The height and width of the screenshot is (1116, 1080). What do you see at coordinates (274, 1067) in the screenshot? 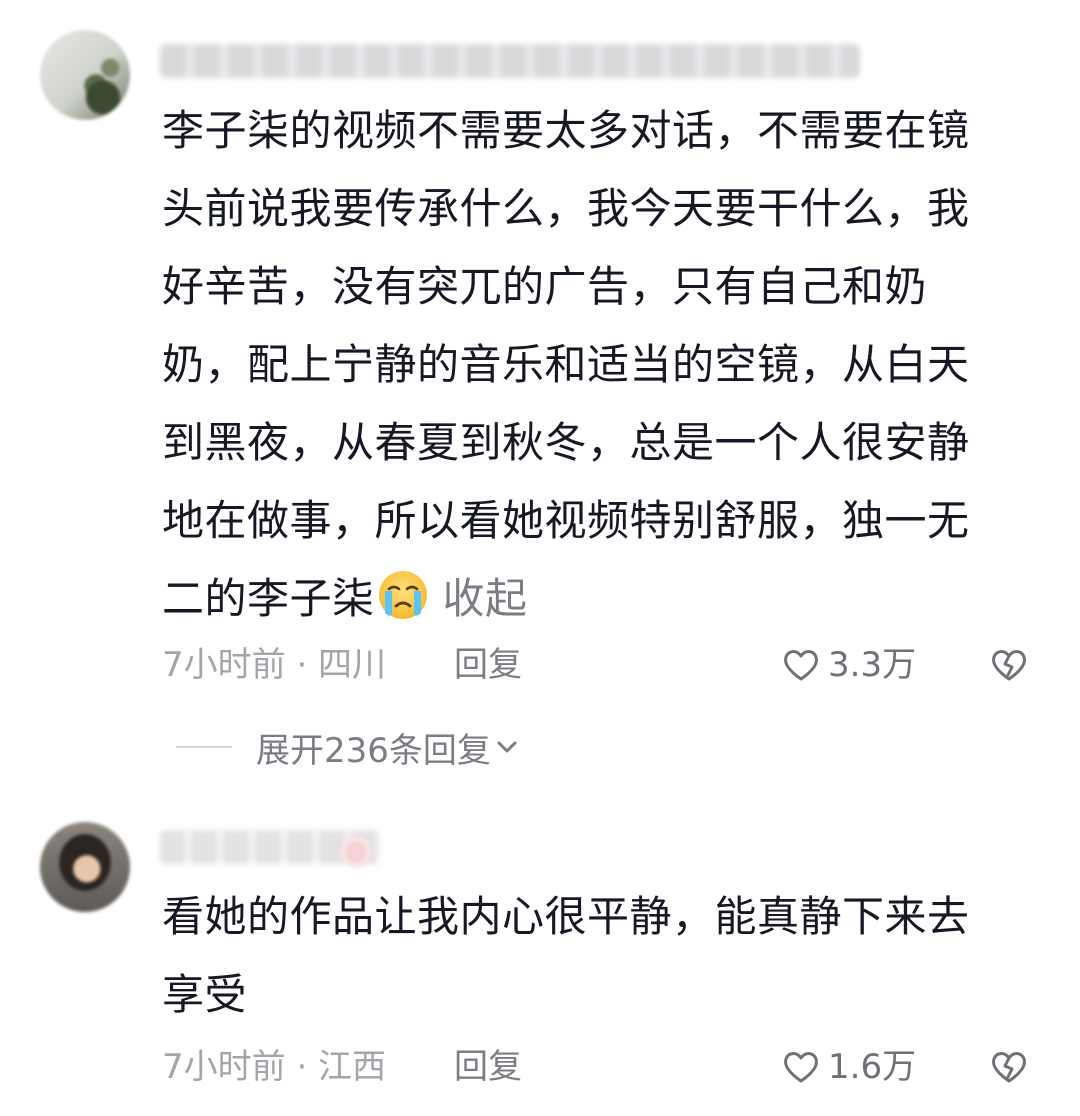
I see `time-location: 7小时前 · 江西` at bounding box center [274, 1067].